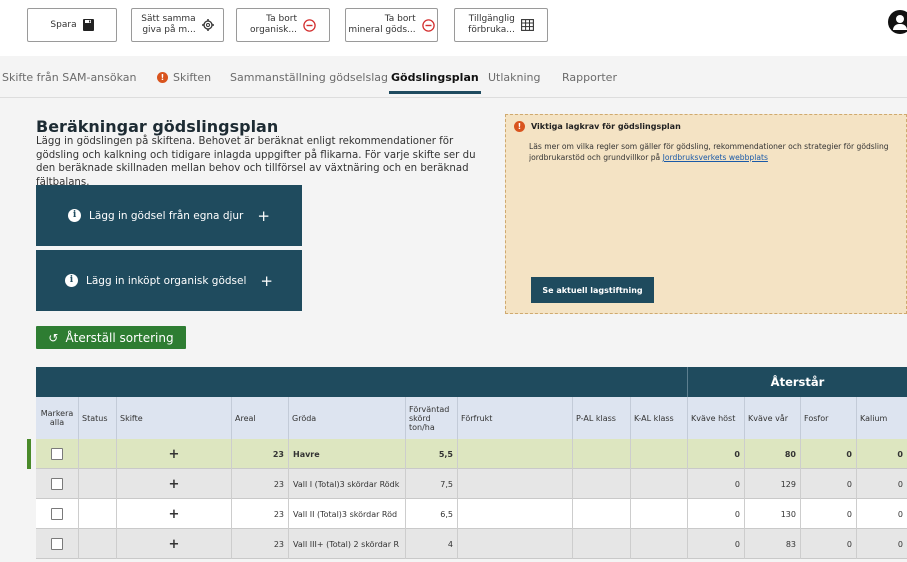 Image resolution: width=907 pixels, height=562 pixels. I want to click on tab-sam: Skifte från SAM-ansökan, so click(69, 77).